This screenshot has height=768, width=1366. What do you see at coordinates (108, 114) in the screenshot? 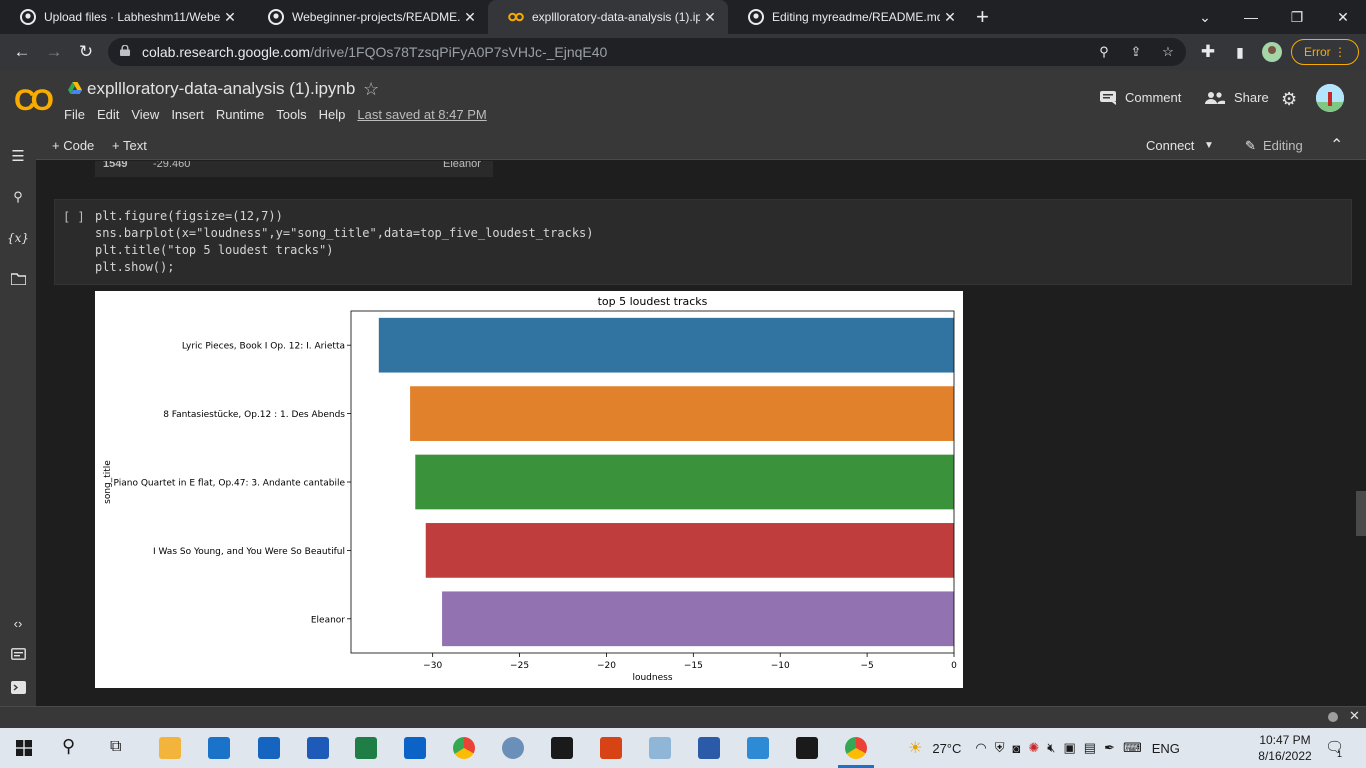
I see `menu-edit: Edit` at bounding box center [108, 114].